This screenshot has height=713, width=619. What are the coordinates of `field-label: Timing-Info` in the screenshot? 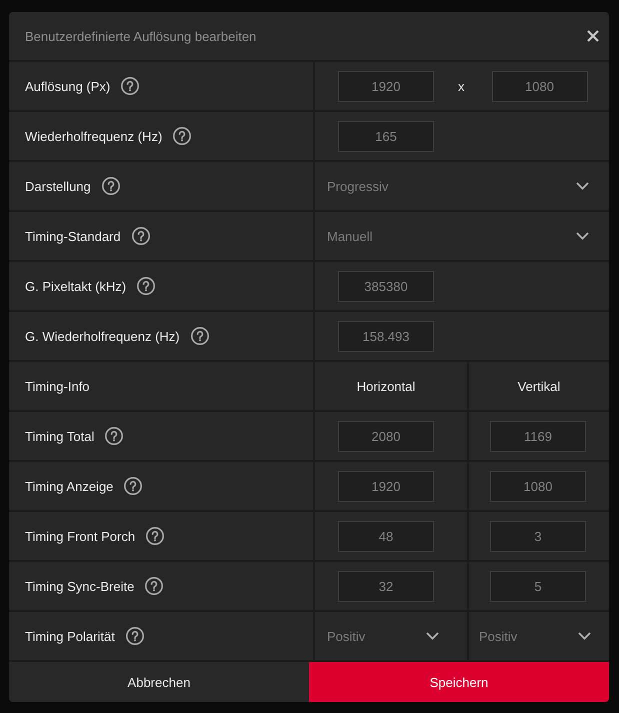 It's located at (57, 386).